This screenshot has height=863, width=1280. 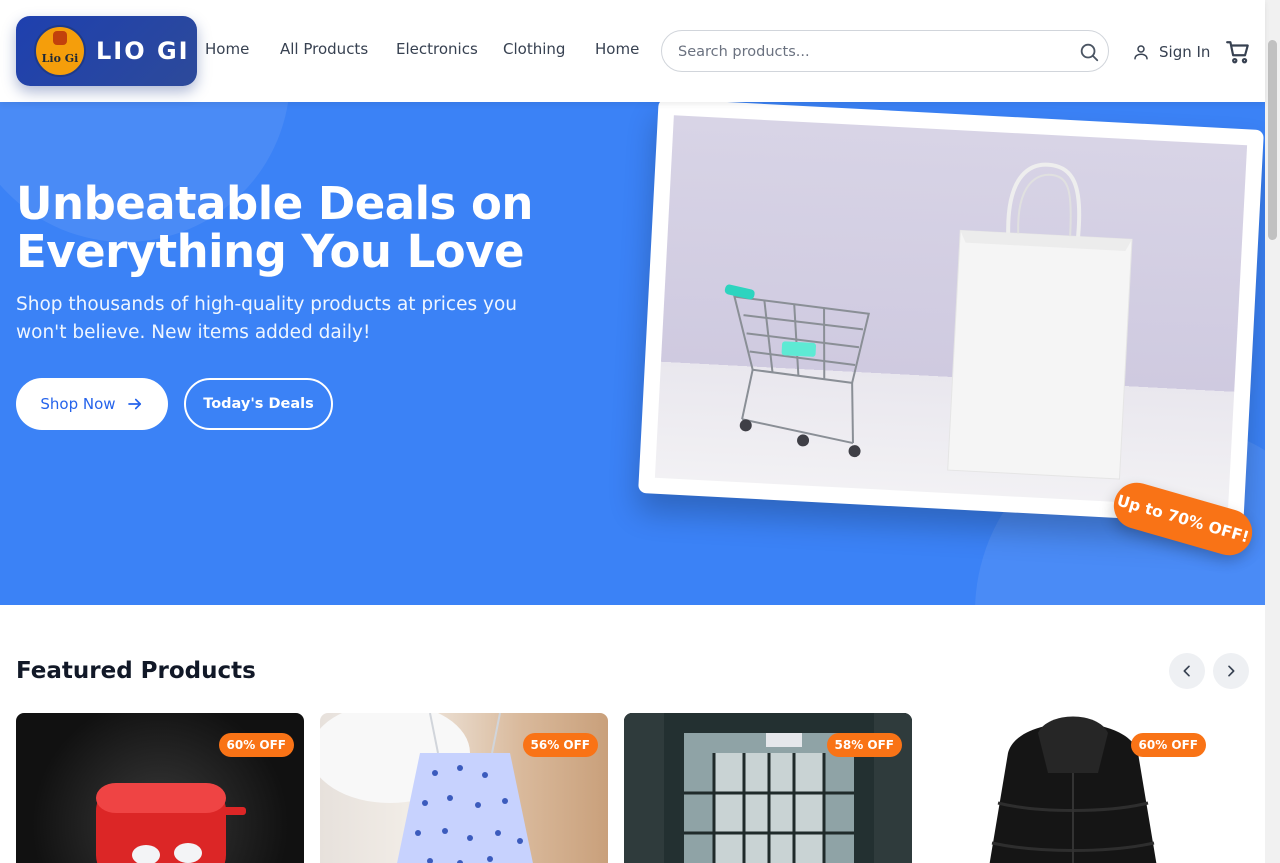 I want to click on carousel-prev-button, so click(x=1187, y=671).